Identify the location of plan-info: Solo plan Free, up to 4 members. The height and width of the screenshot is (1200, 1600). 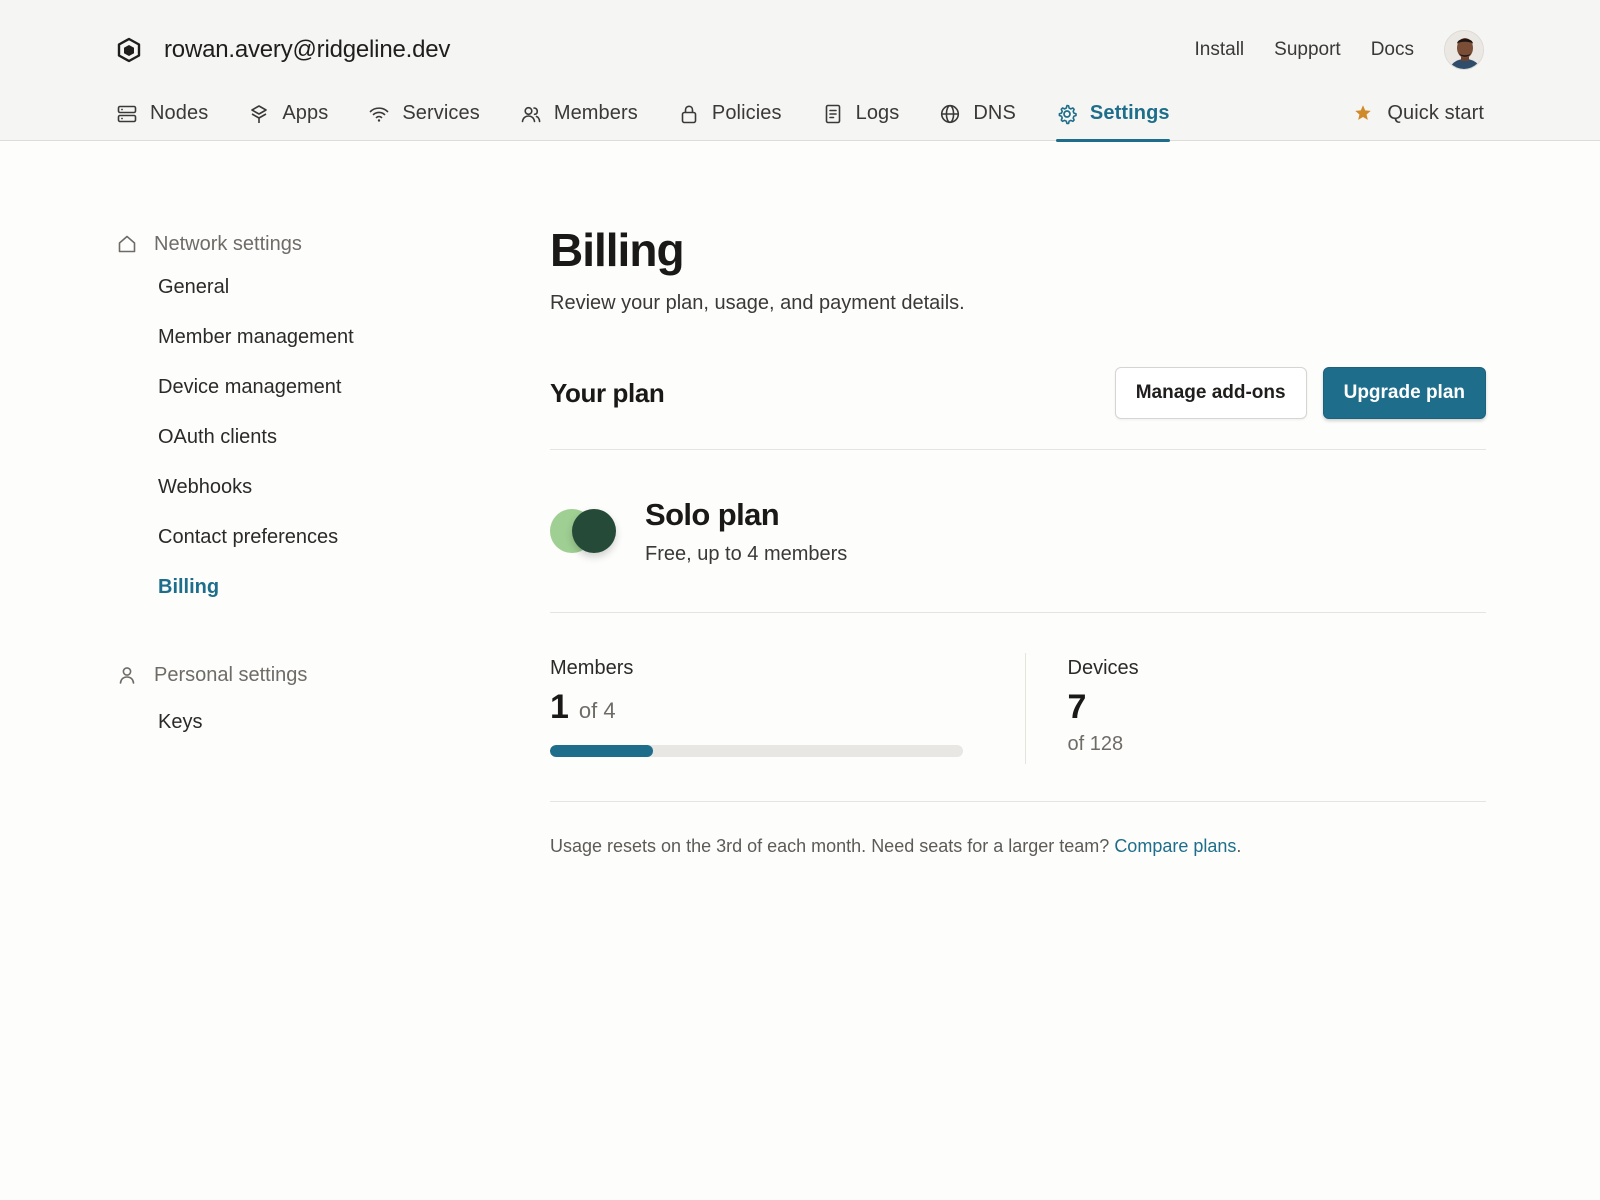
(746, 531).